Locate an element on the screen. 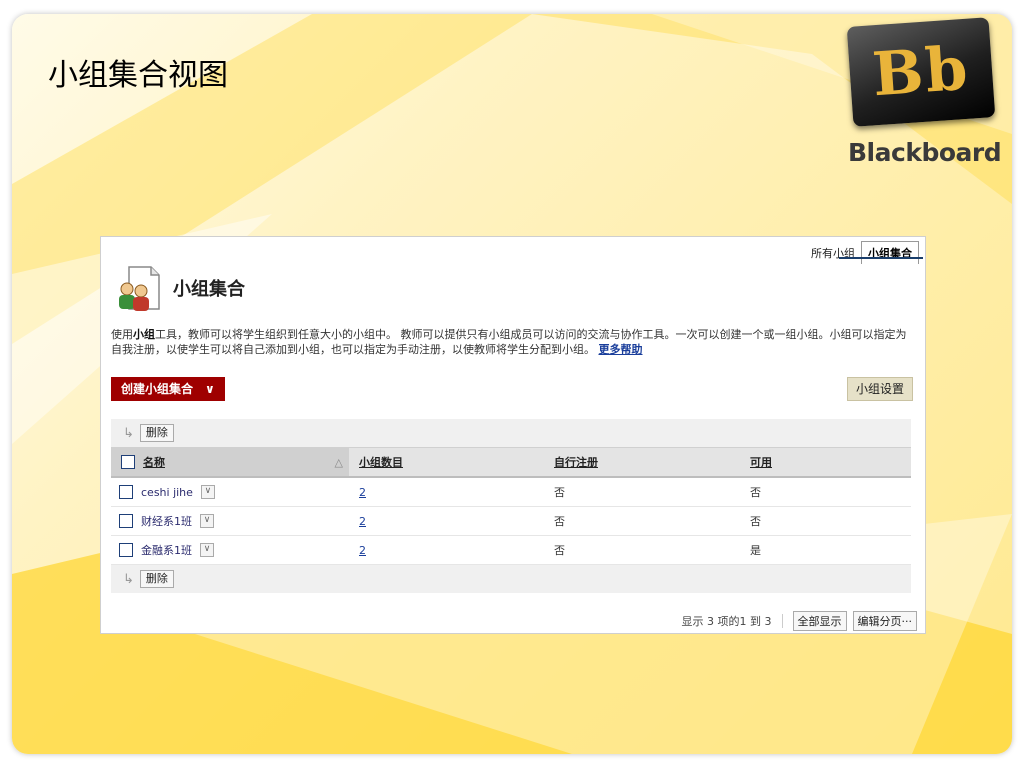 The width and height of the screenshot is (1024, 768). view-tabs: 所有小组 小组集合 is located at coordinates (862, 252).